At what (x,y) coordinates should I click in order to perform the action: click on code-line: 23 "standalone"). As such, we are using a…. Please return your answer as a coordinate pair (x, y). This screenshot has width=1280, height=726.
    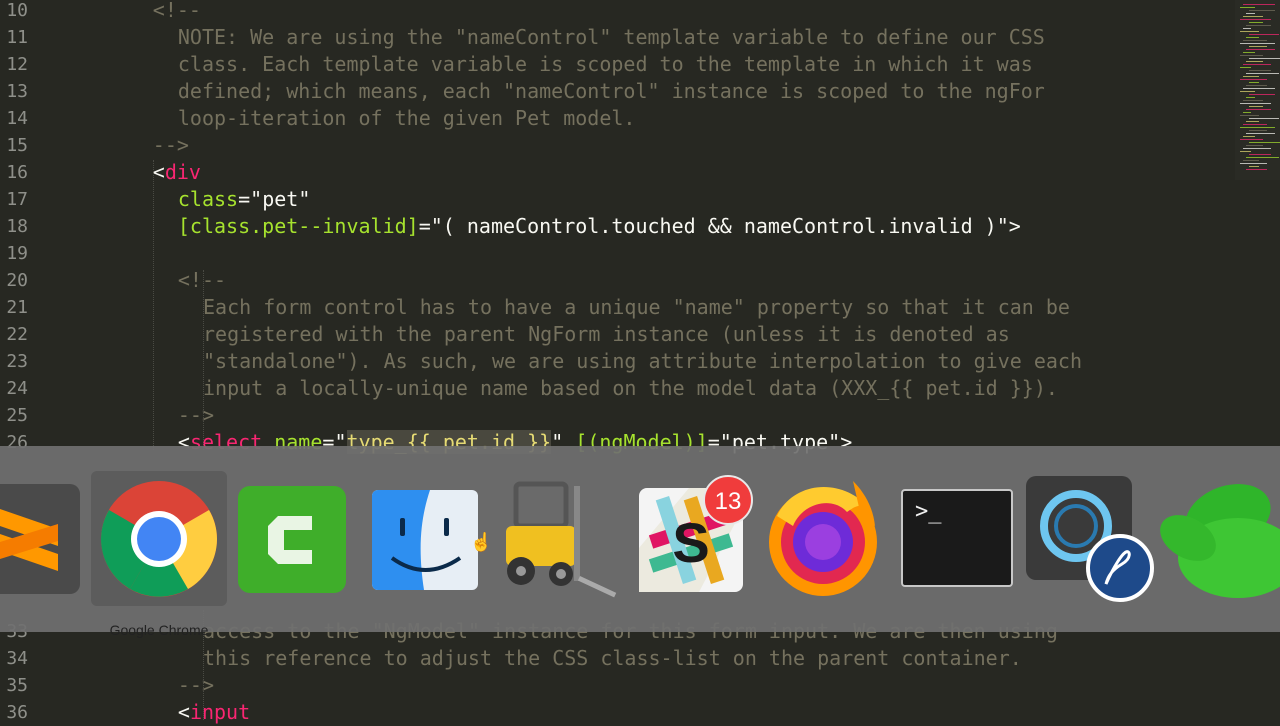
    Looking at the image, I should click on (615, 361).